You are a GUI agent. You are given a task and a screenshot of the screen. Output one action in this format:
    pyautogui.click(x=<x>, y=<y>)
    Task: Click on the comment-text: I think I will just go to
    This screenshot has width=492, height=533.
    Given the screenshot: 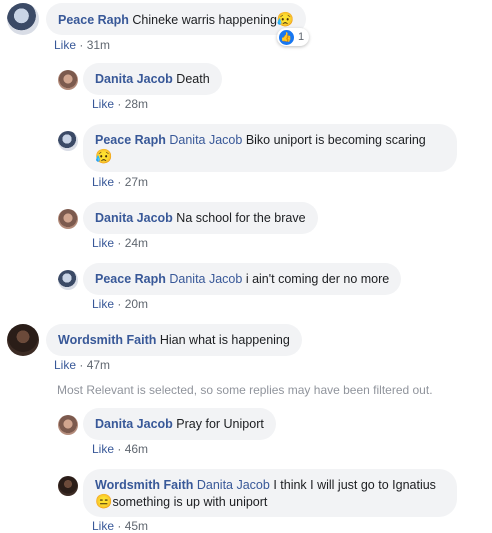 What is the action you would take?
    pyautogui.click(x=331, y=485)
    